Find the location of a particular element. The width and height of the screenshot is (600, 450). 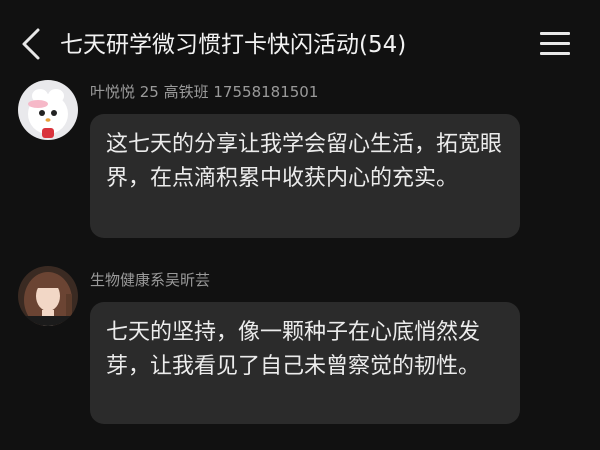

girl-photo-avatar is located at coordinates (48, 296).